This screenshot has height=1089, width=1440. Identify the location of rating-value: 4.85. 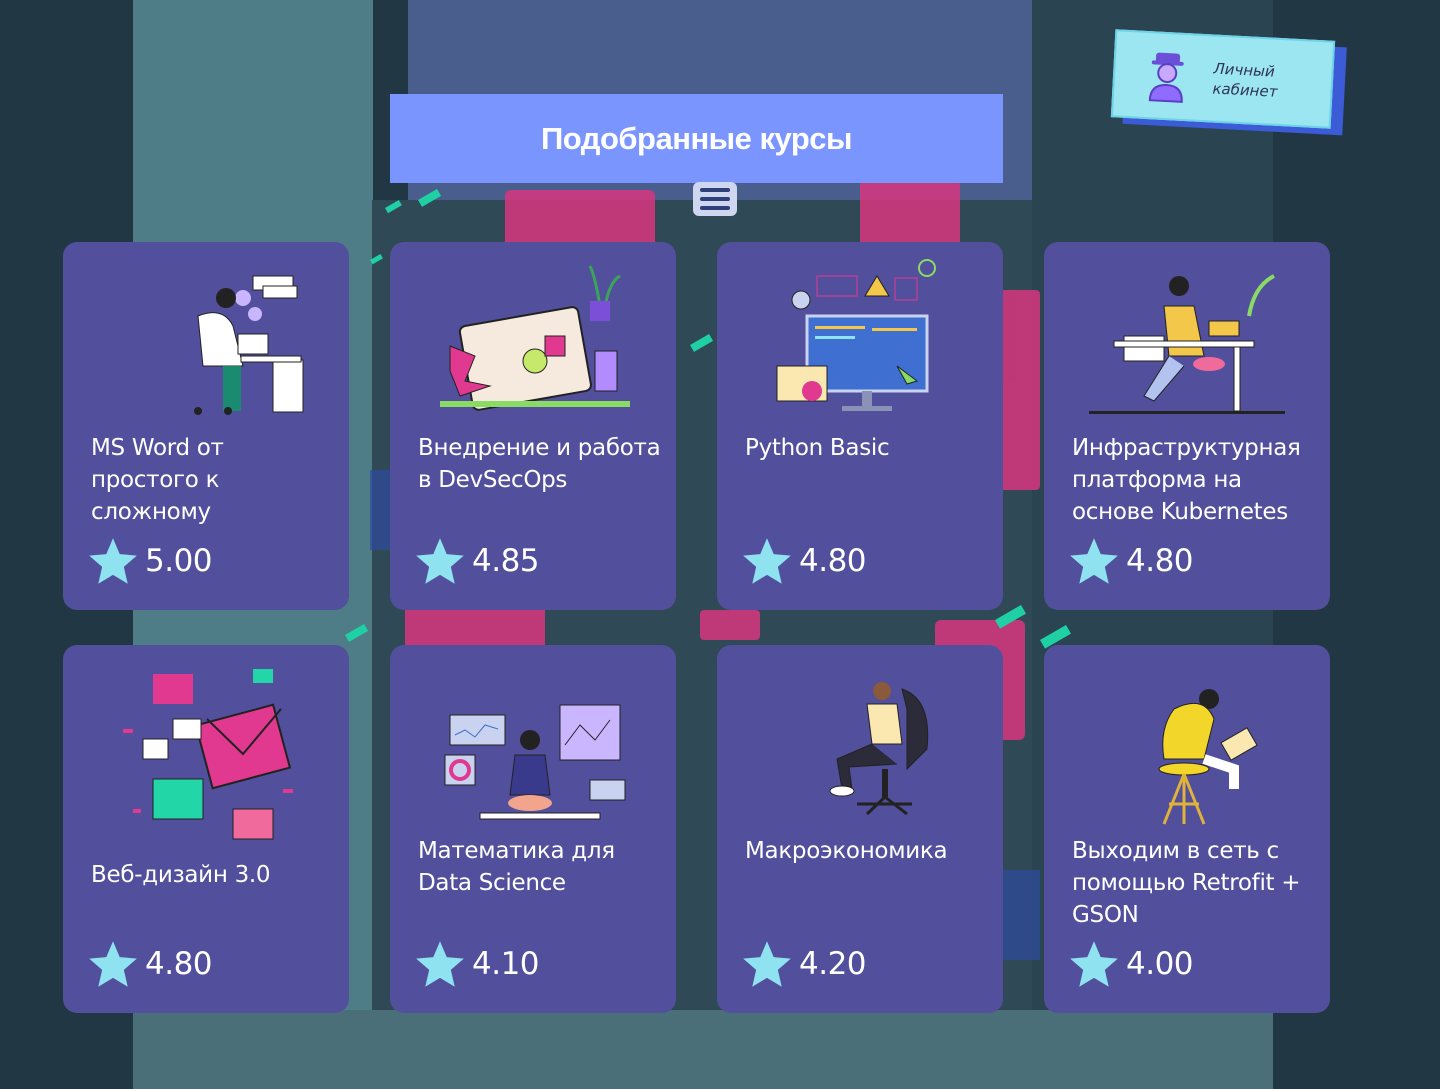
(506, 561).